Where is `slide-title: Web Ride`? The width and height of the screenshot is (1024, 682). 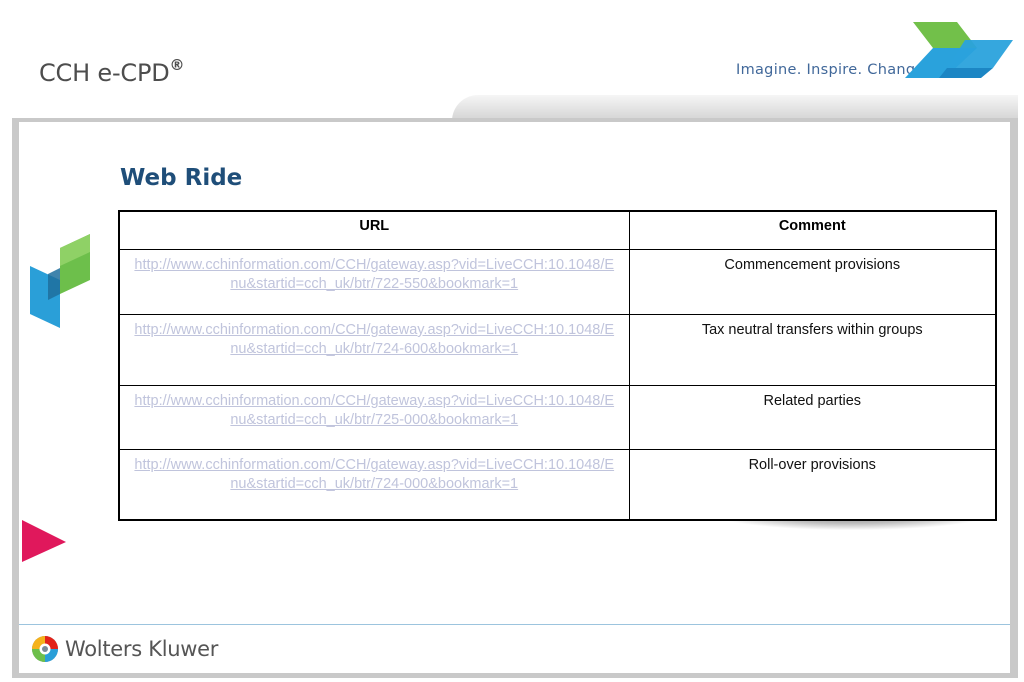 slide-title: Web Ride is located at coordinates (181, 178).